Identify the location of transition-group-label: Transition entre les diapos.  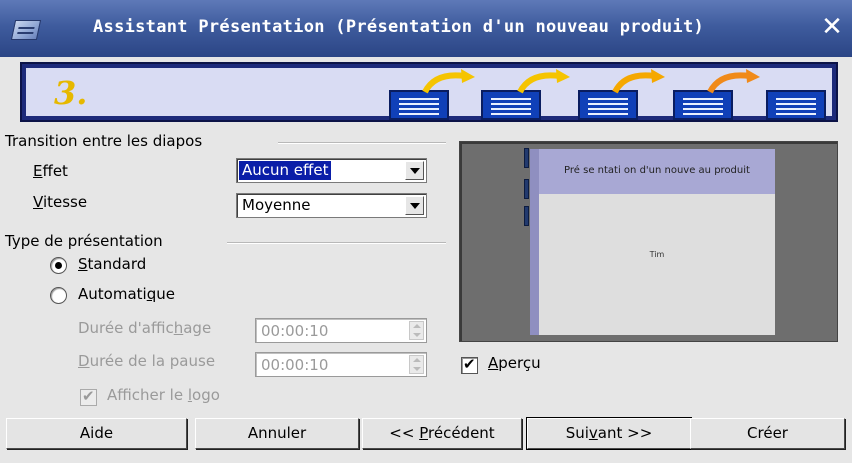
(104, 141).